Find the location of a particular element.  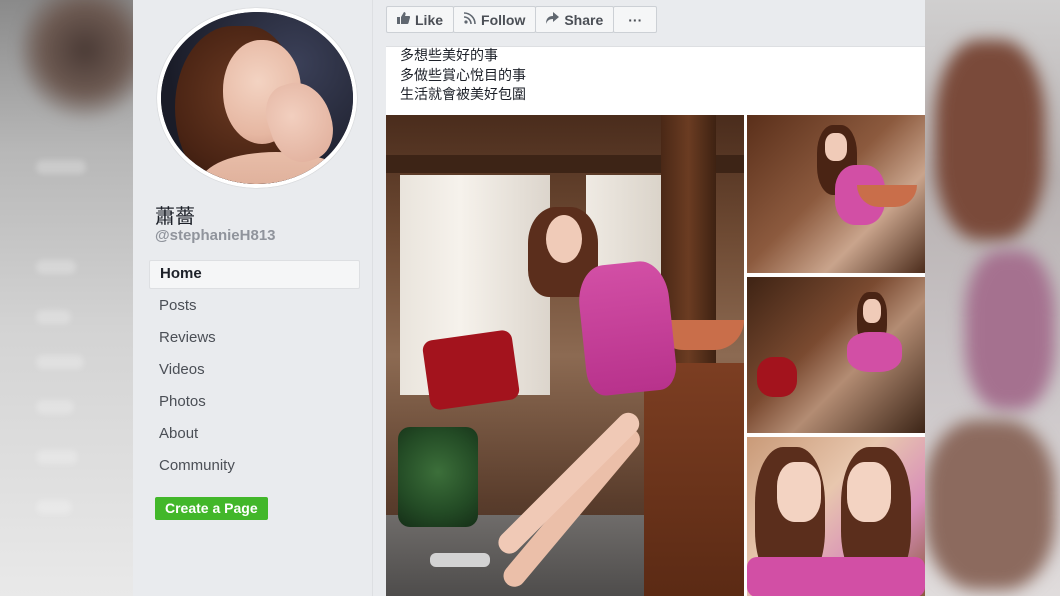

more-dots-icon: ··· is located at coordinates (635, 19).